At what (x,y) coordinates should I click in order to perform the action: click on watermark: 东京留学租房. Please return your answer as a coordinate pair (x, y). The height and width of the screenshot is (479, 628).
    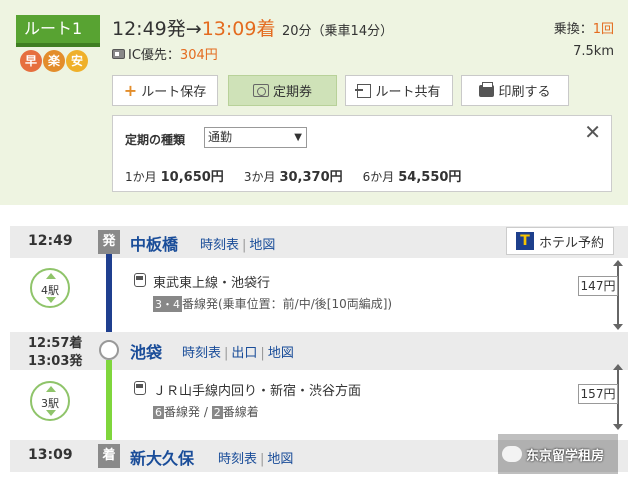
    Looking at the image, I should click on (558, 454).